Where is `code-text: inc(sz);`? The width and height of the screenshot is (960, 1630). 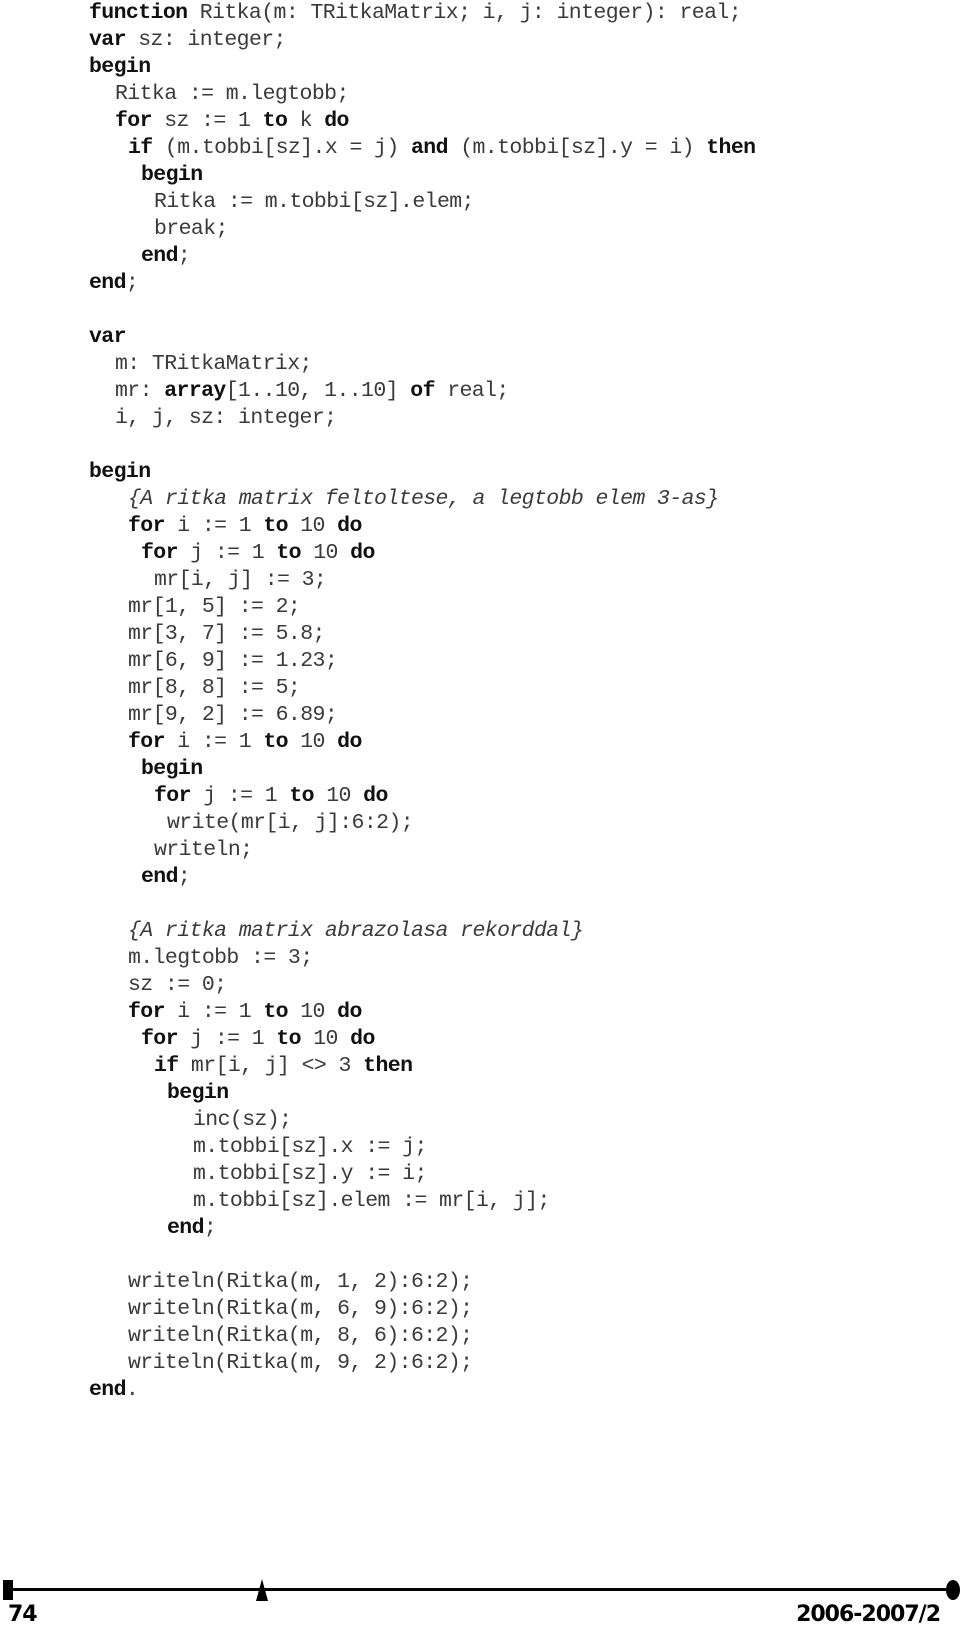
code-text: inc(sz); is located at coordinates (242, 1120).